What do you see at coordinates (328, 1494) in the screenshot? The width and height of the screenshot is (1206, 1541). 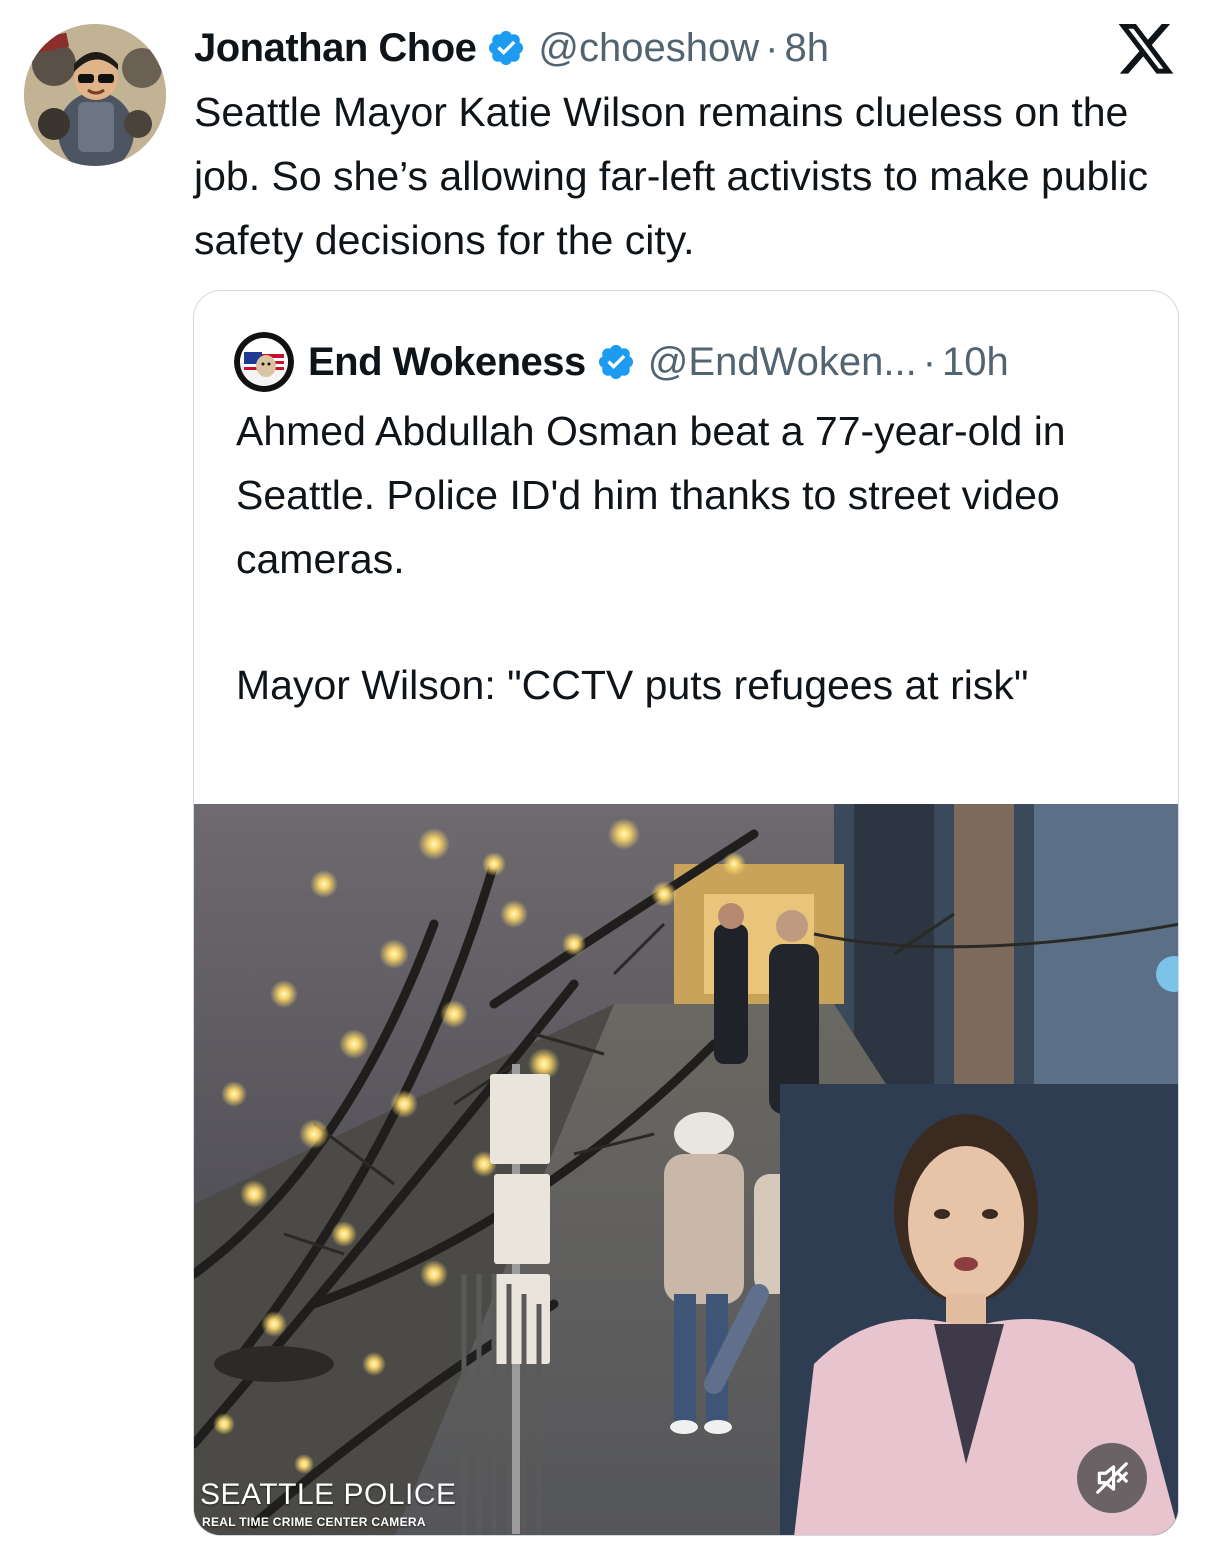 I see `camera-caption: SEATTLE POLICE` at bounding box center [328, 1494].